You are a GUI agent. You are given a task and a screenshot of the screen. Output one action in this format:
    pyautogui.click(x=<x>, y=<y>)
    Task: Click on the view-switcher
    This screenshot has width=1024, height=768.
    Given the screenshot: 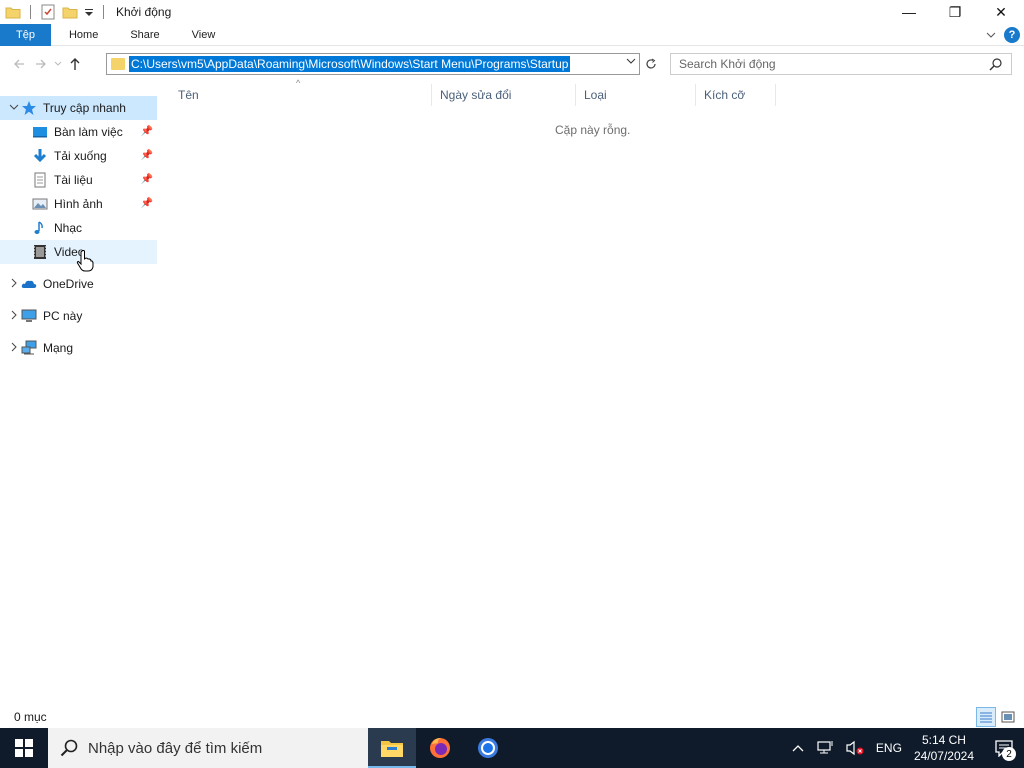 What is the action you would take?
    pyautogui.click(x=996, y=717)
    